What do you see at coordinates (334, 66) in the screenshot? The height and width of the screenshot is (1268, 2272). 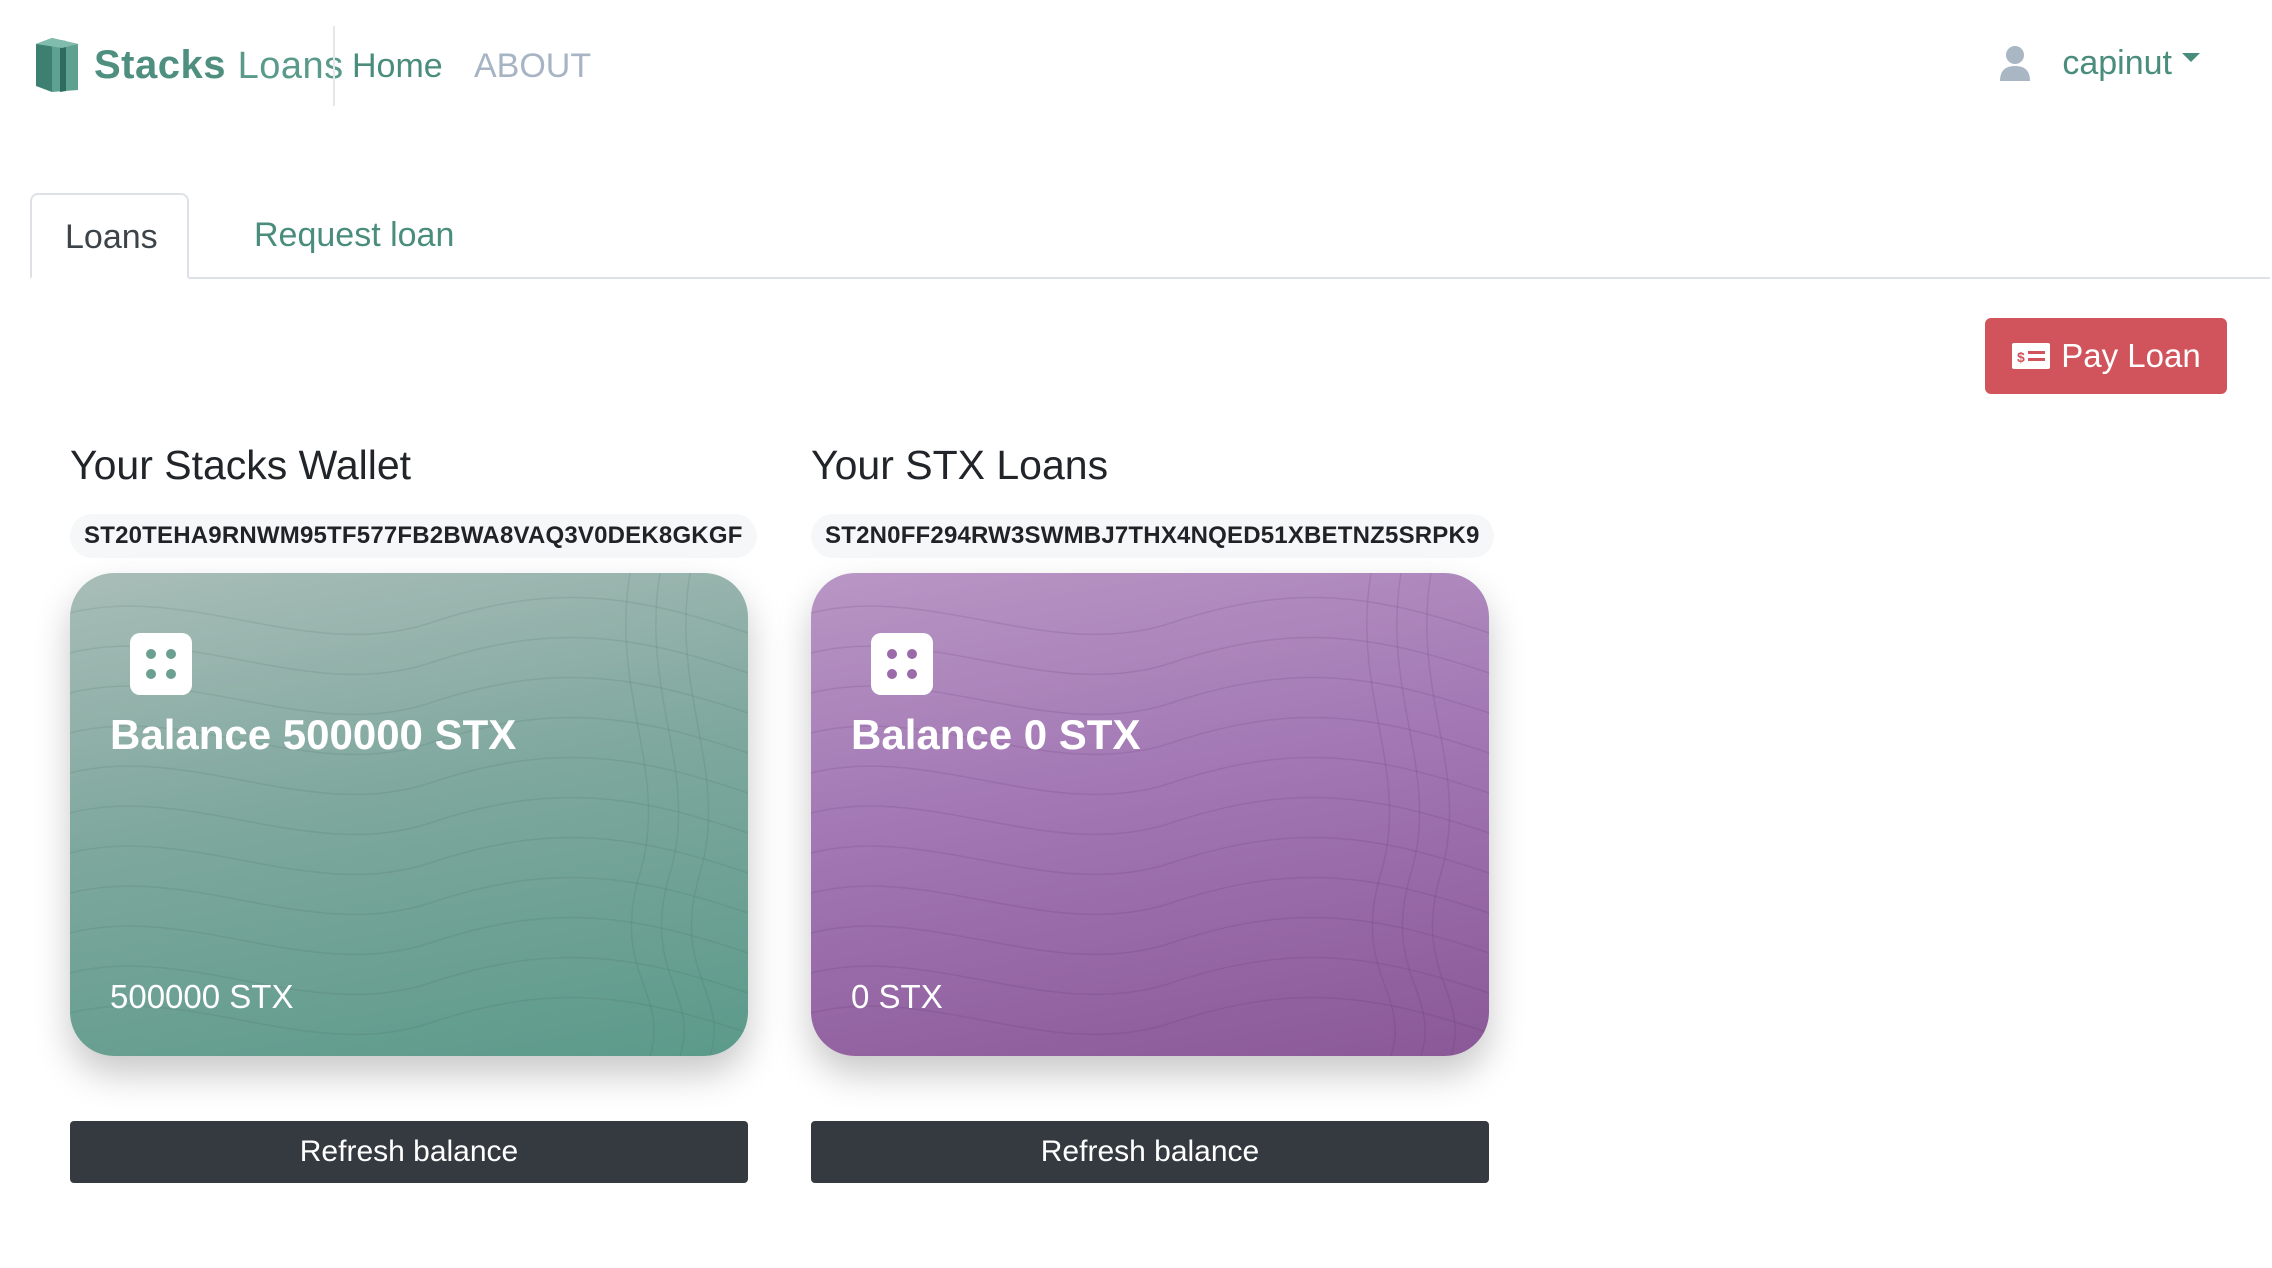 I see `nav-divider` at bounding box center [334, 66].